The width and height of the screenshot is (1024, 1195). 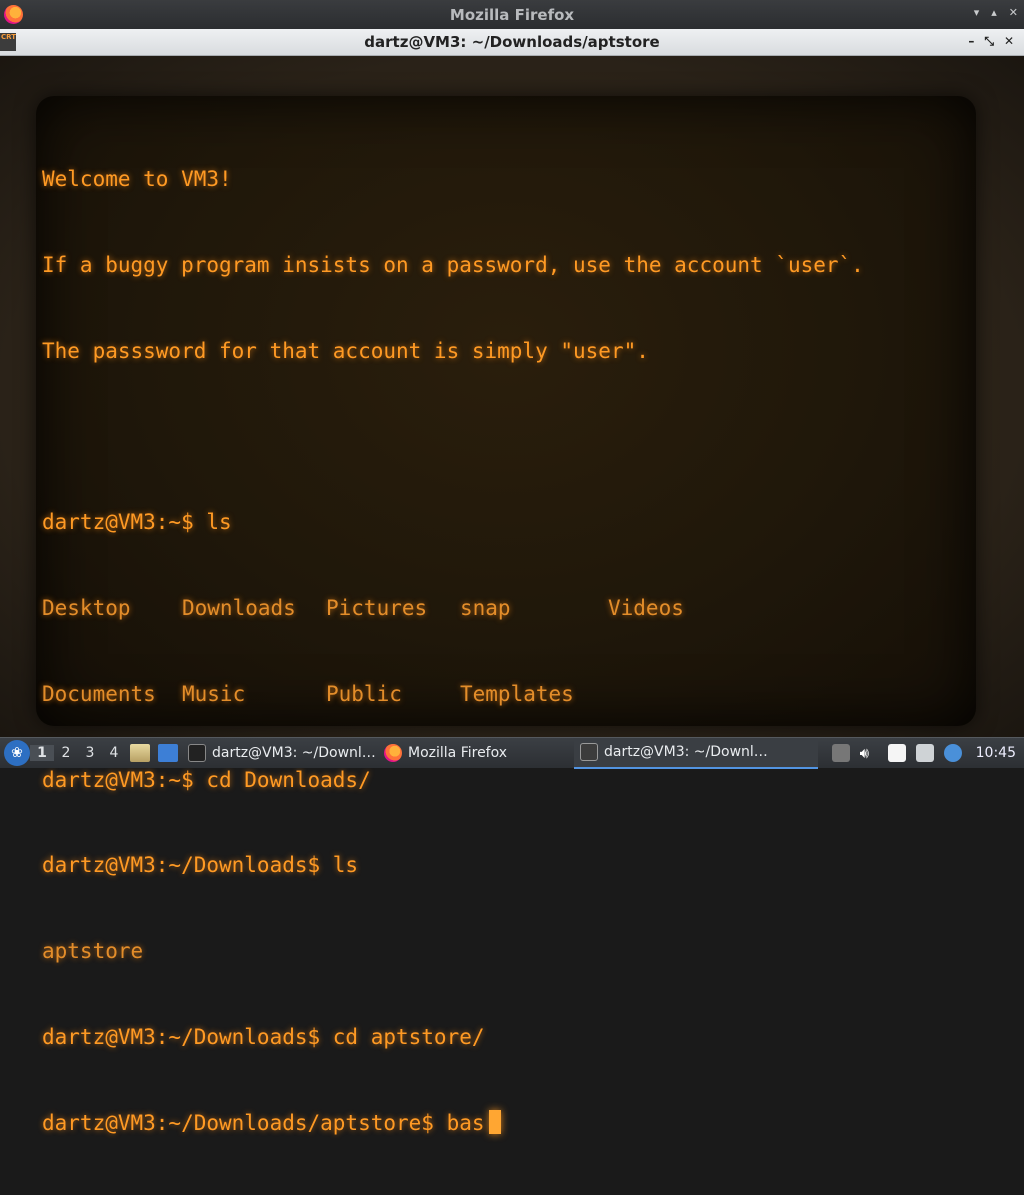 What do you see at coordinates (996, 753) in the screenshot?
I see `clock: 10:45` at bounding box center [996, 753].